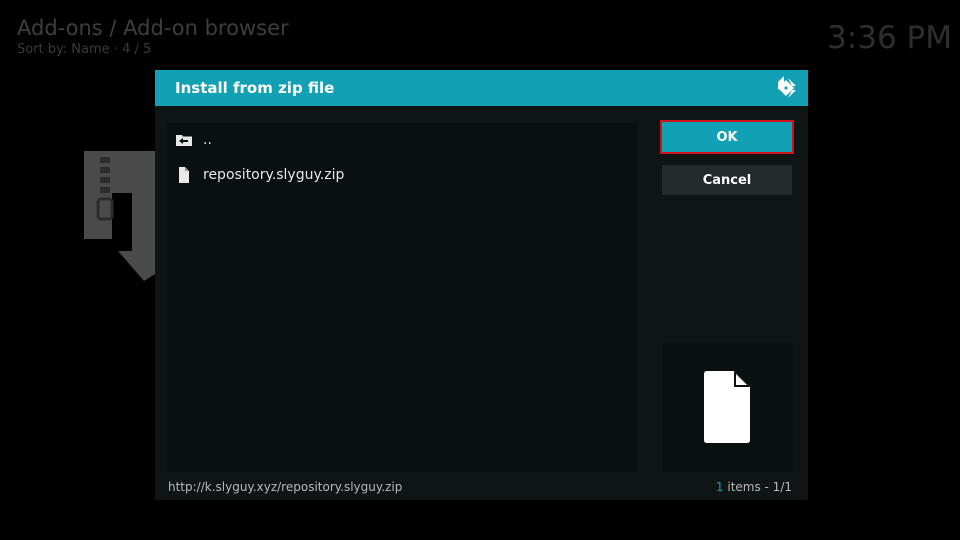 Image resolution: width=960 pixels, height=540 pixels. What do you see at coordinates (184, 140) in the screenshot?
I see `parent-folder-icon` at bounding box center [184, 140].